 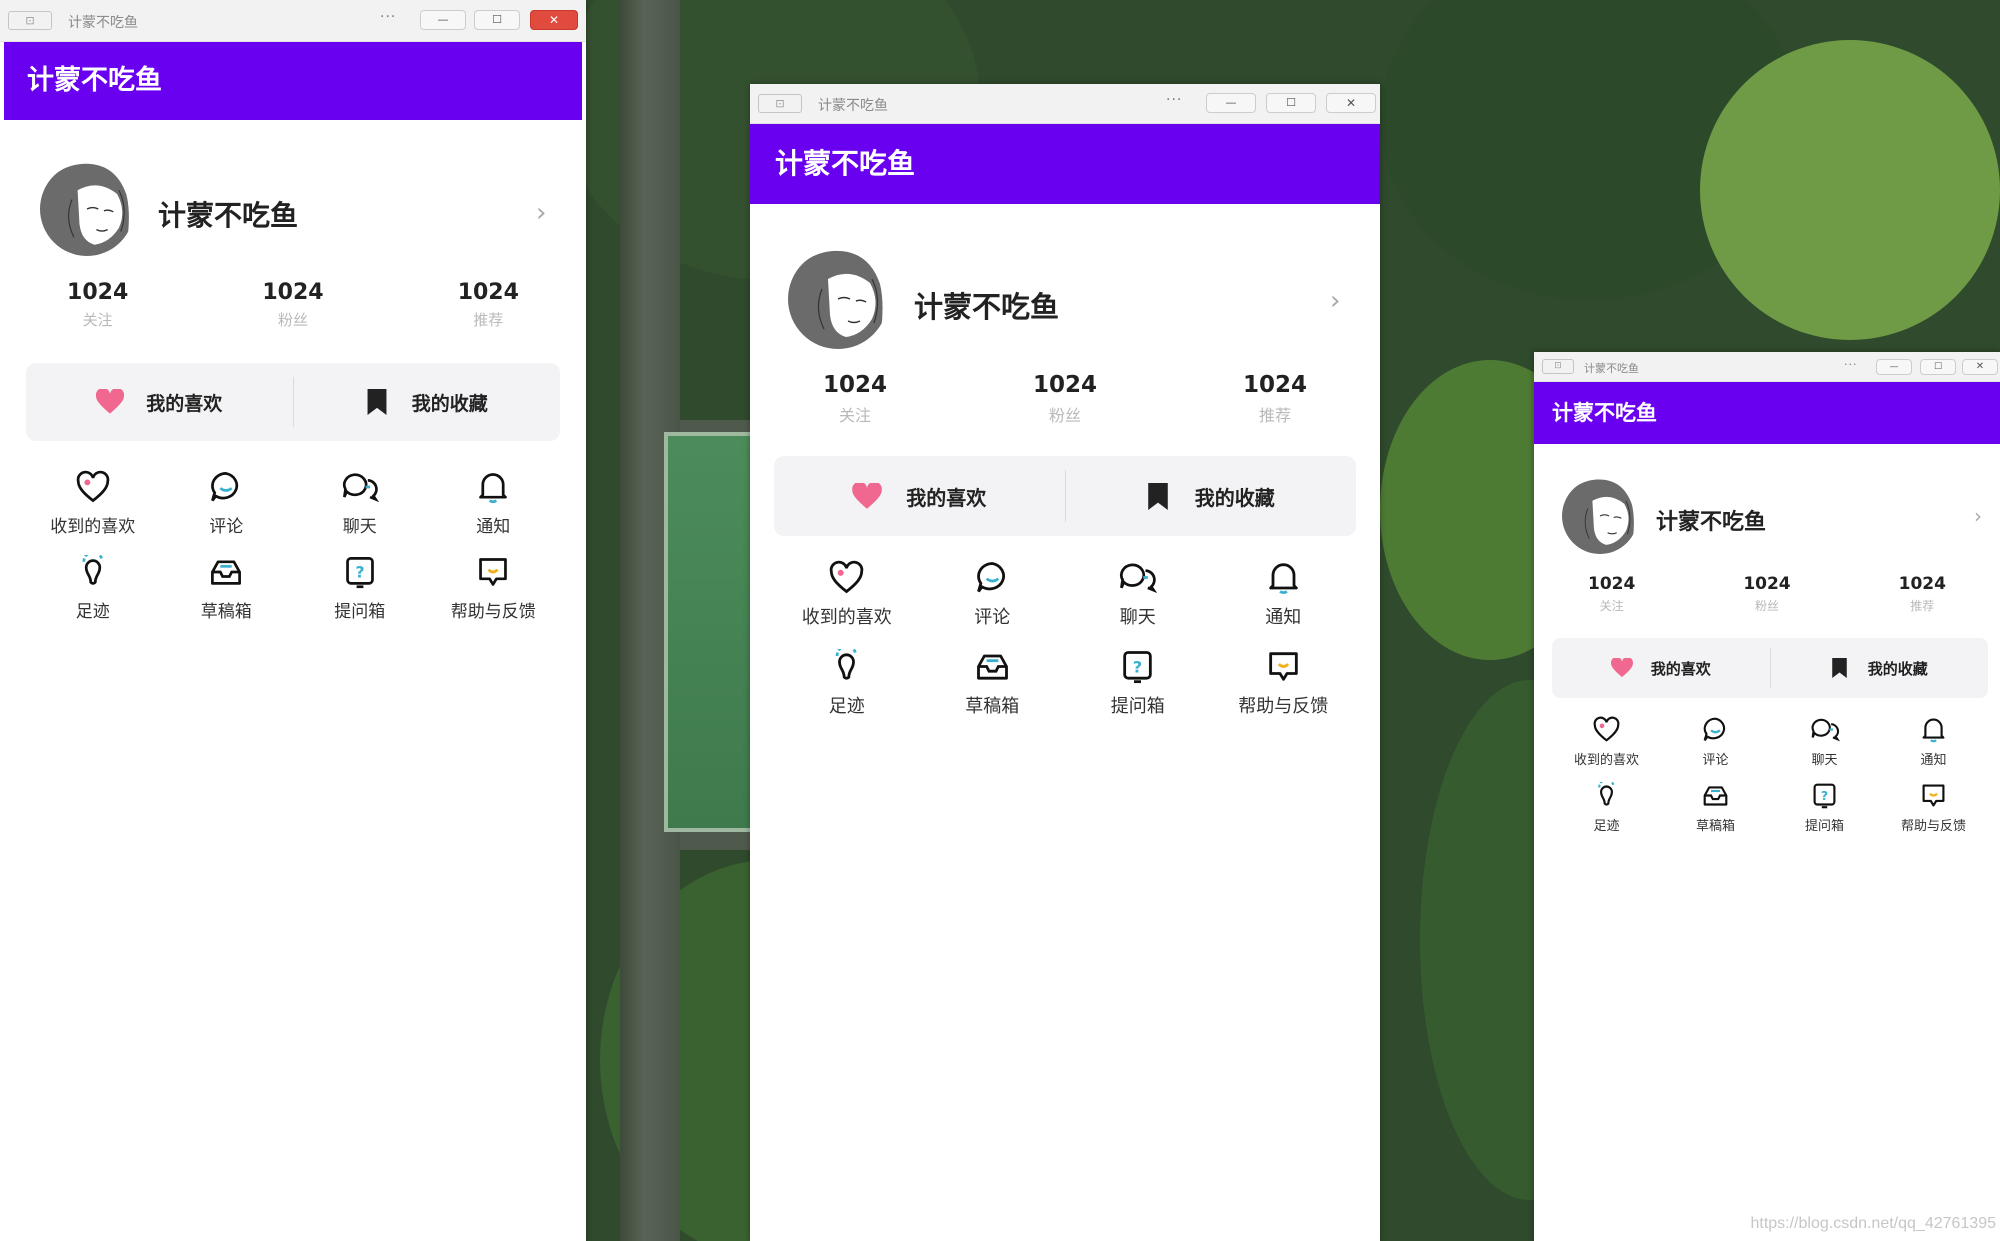 I want to click on app-header-title: 计蒙不吃鱼, so click(x=1604, y=413).